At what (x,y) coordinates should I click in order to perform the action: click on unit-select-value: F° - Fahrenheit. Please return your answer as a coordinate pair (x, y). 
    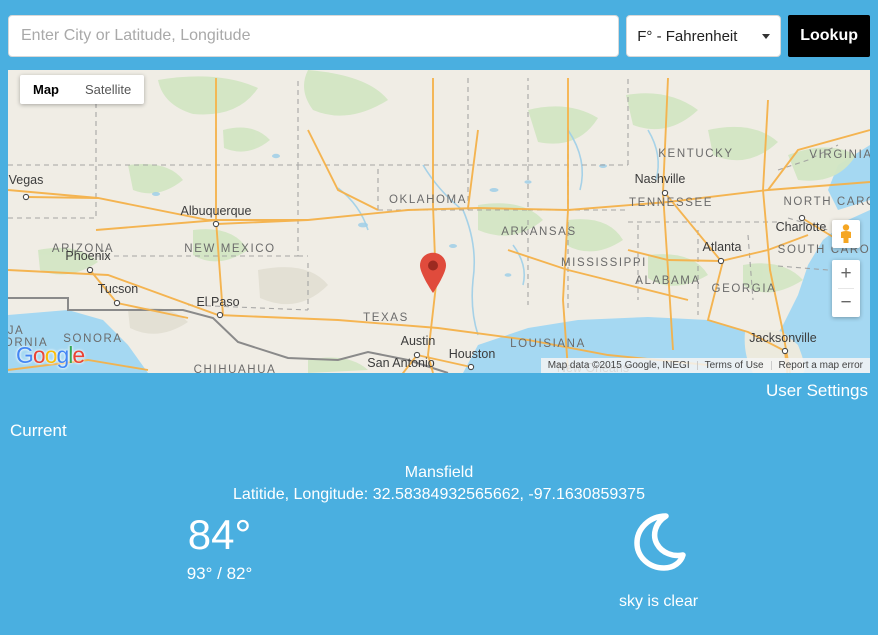
    Looking at the image, I should click on (687, 36).